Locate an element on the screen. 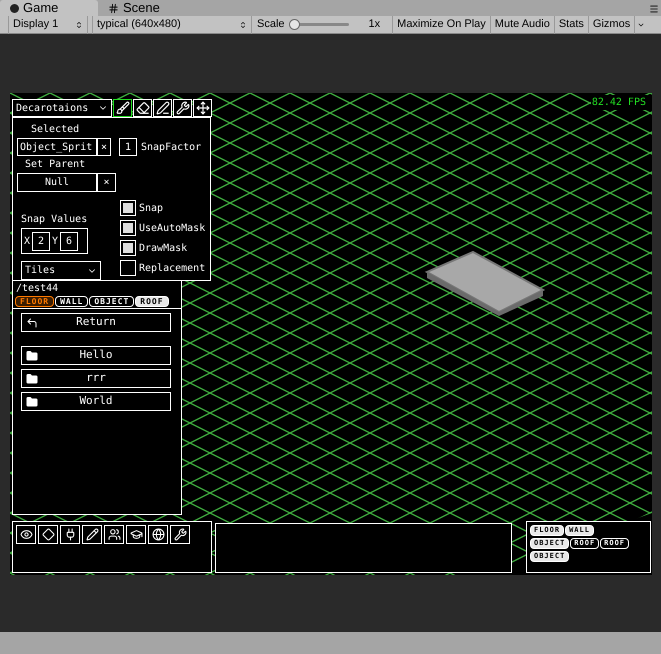 This screenshot has width=661, height=654. resolution-dropdown: typical (640x480) is located at coordinates (172, 25).